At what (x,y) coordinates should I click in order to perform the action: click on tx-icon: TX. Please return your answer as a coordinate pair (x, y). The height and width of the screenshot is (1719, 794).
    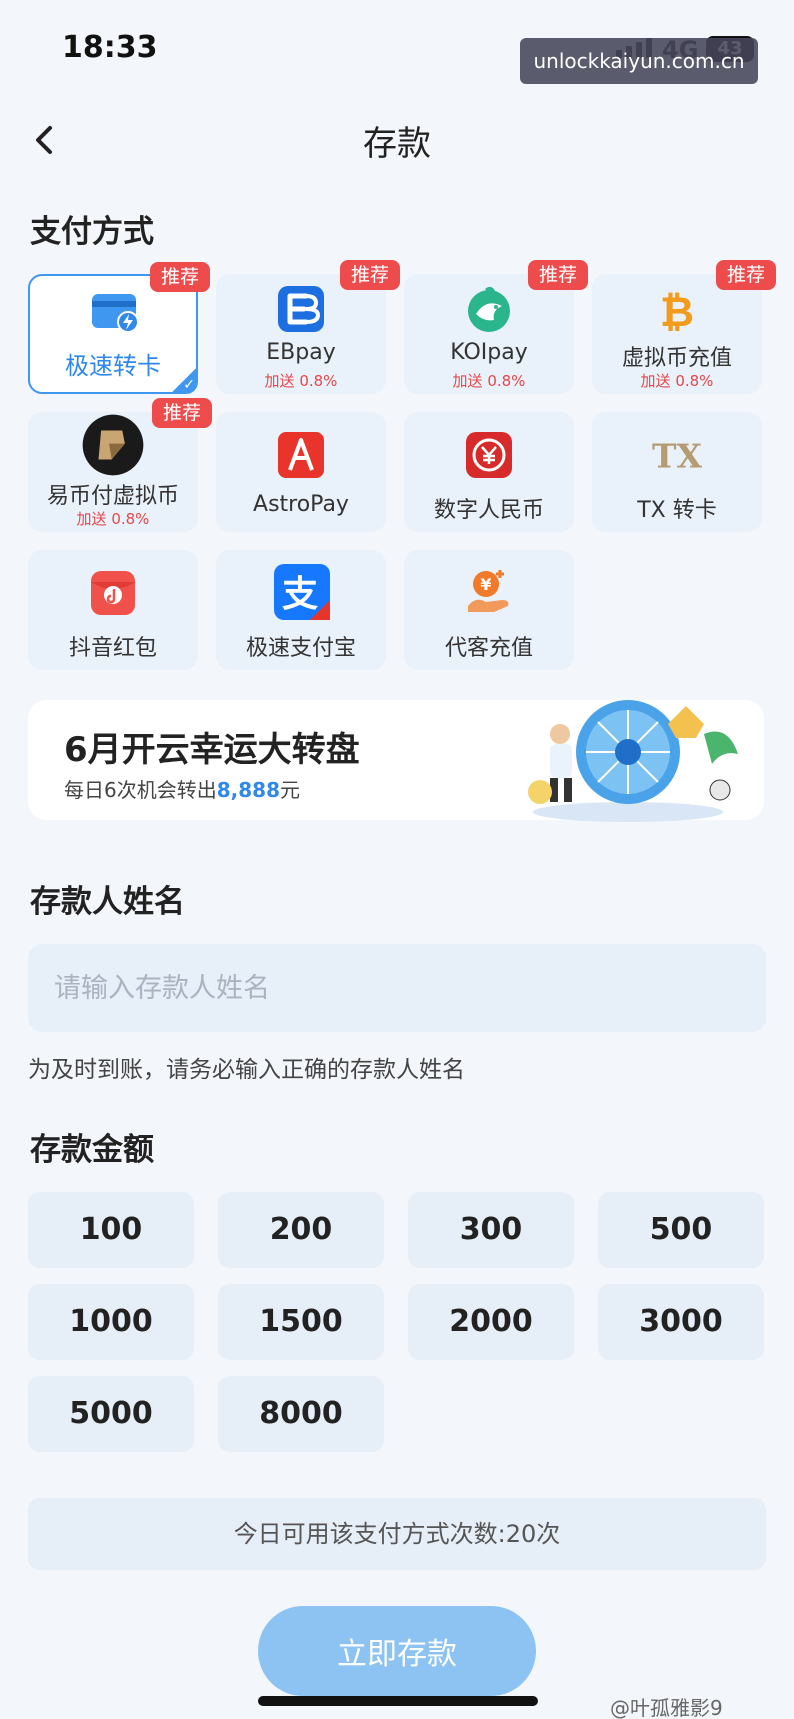
    Looking at the image, I should click on (677, 456).